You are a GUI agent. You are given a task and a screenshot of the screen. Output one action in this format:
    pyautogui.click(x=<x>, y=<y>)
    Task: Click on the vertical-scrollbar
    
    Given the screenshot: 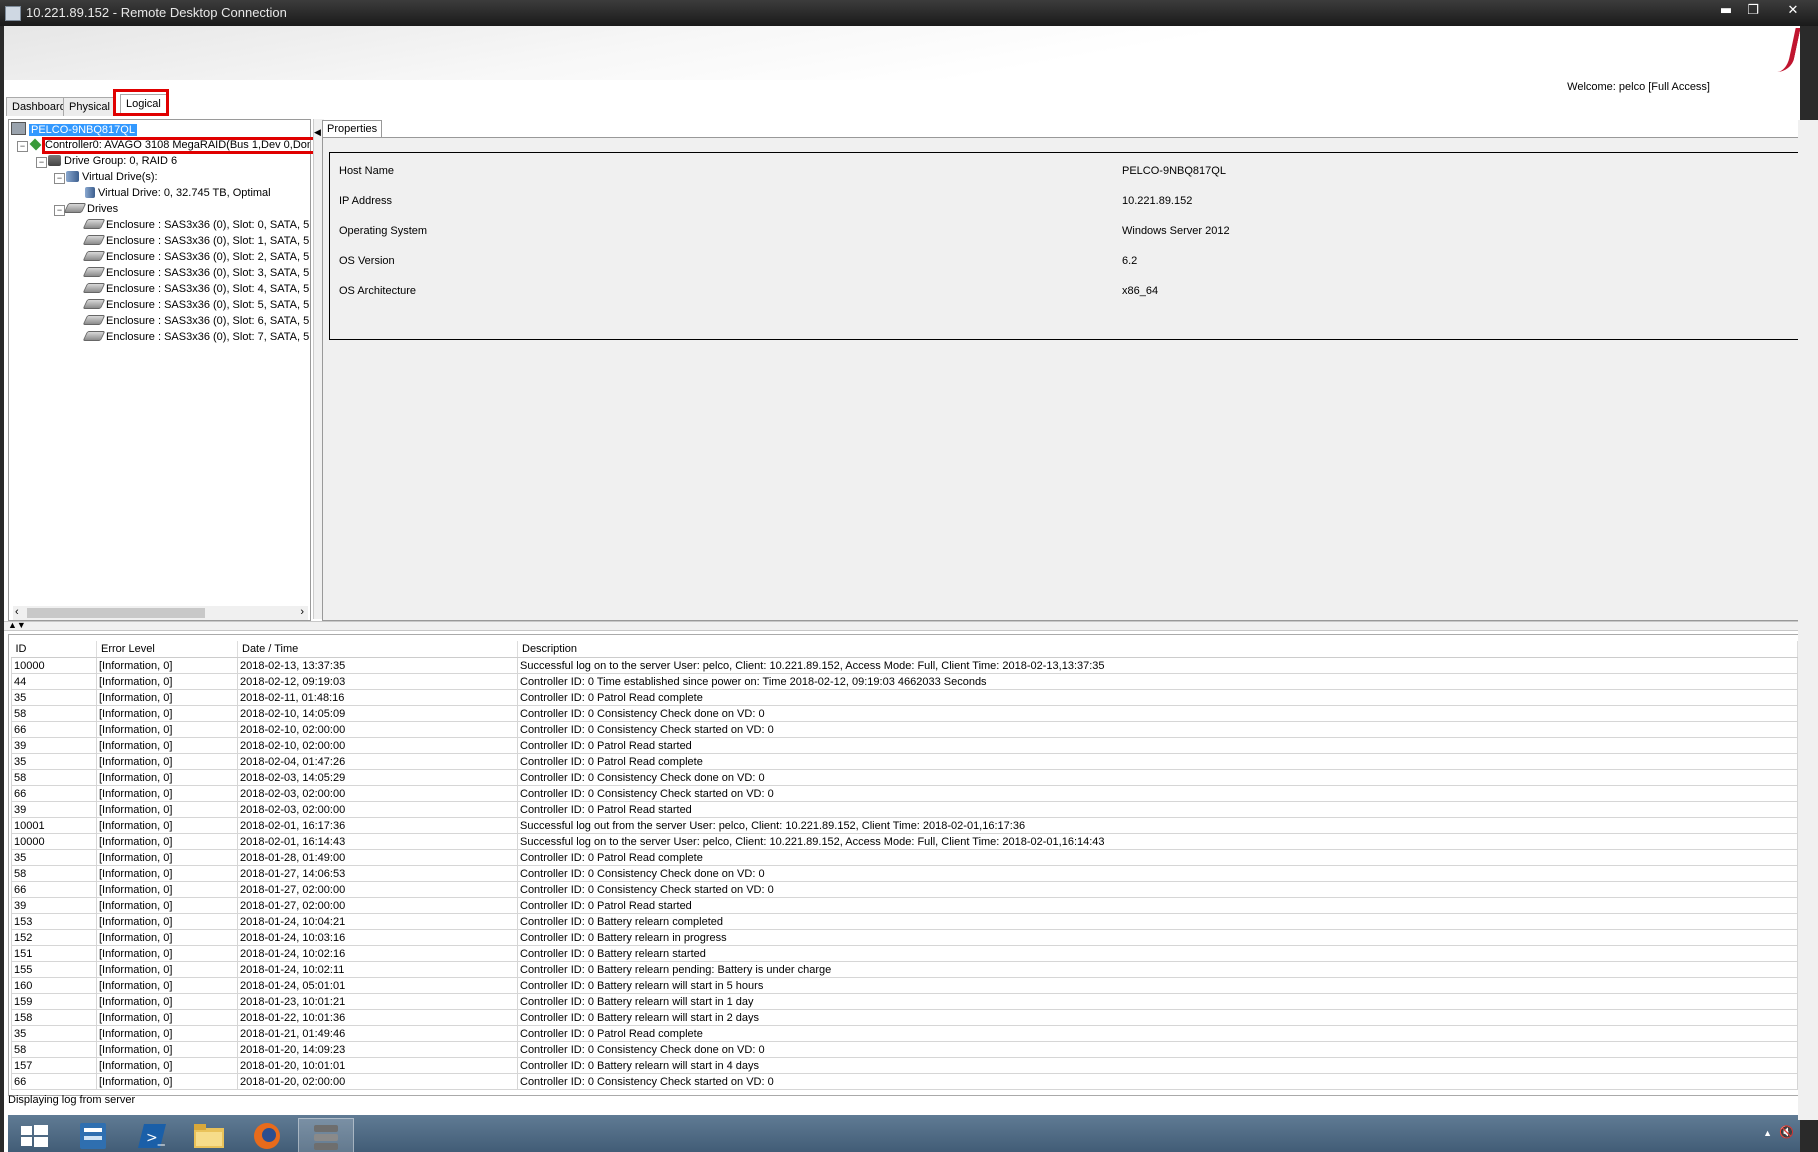 What is the action you would take?
    pyautogui.click(x=1808, y=620)
    